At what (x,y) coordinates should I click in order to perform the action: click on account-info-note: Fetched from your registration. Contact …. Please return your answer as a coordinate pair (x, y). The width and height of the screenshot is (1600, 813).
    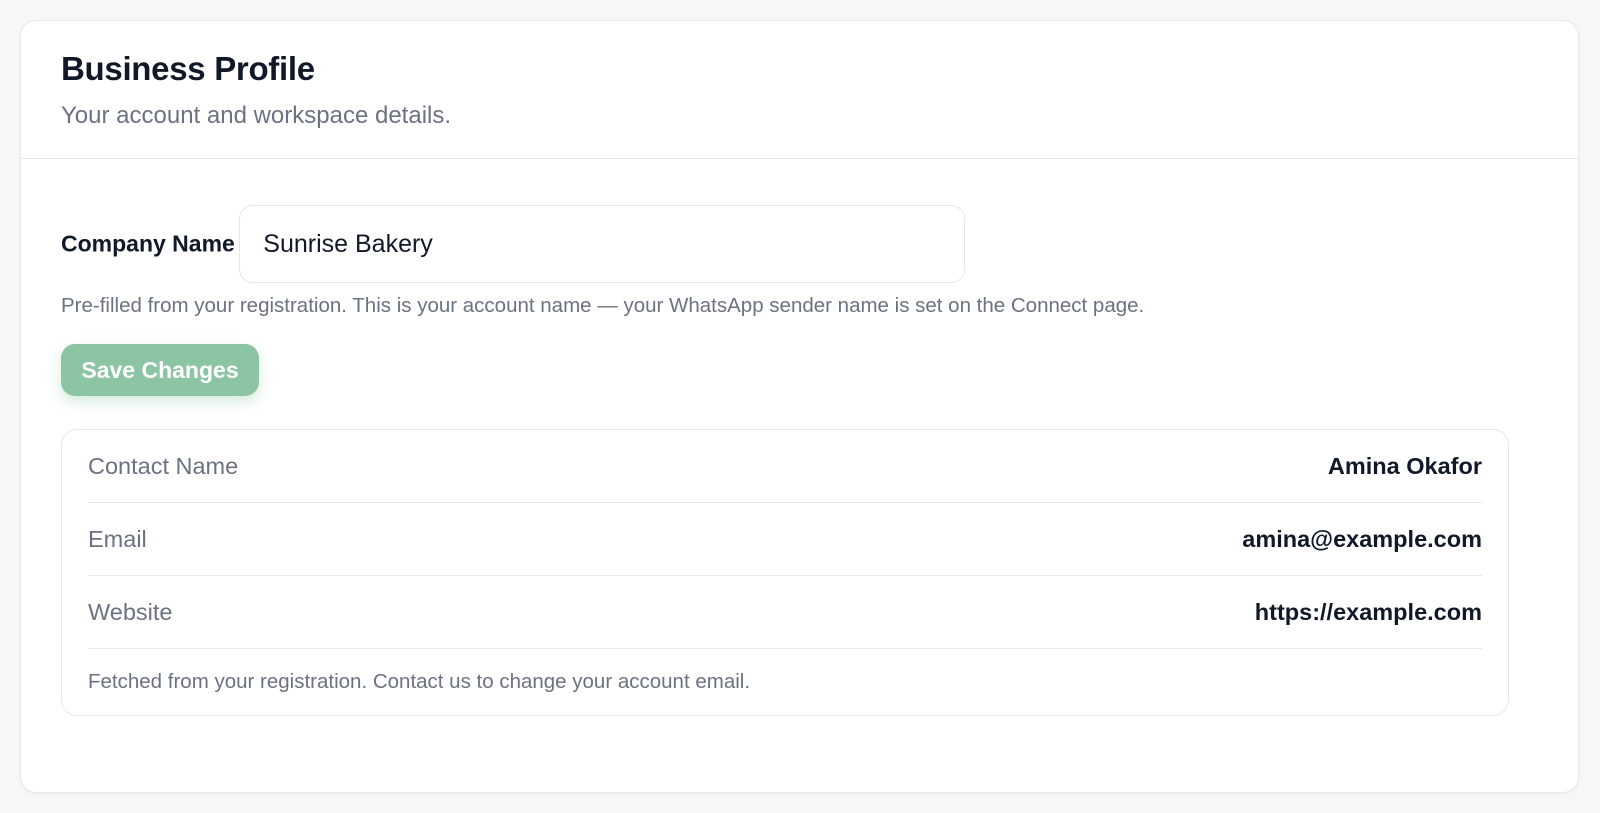
    Looking at the image, I should click on (419, 681).